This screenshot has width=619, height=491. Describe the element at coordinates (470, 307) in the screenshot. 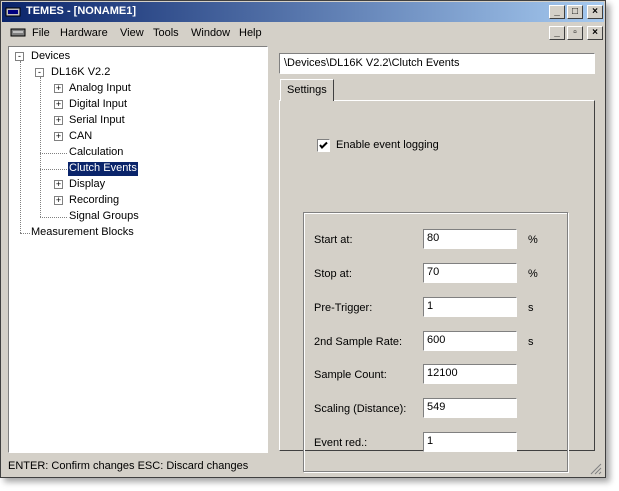

I see `pre-trigger-input: 1` at that location.